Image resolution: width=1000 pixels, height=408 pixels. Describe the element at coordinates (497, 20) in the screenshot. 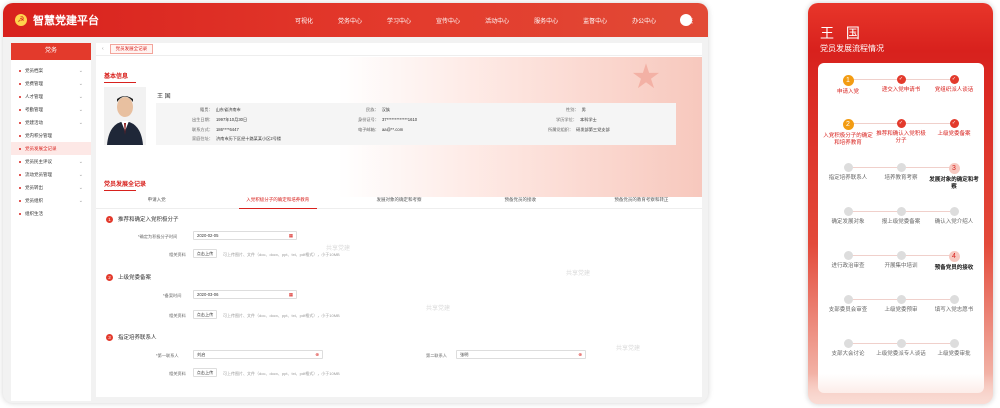

I see `nav-item-activity: 活动中心` at that location.